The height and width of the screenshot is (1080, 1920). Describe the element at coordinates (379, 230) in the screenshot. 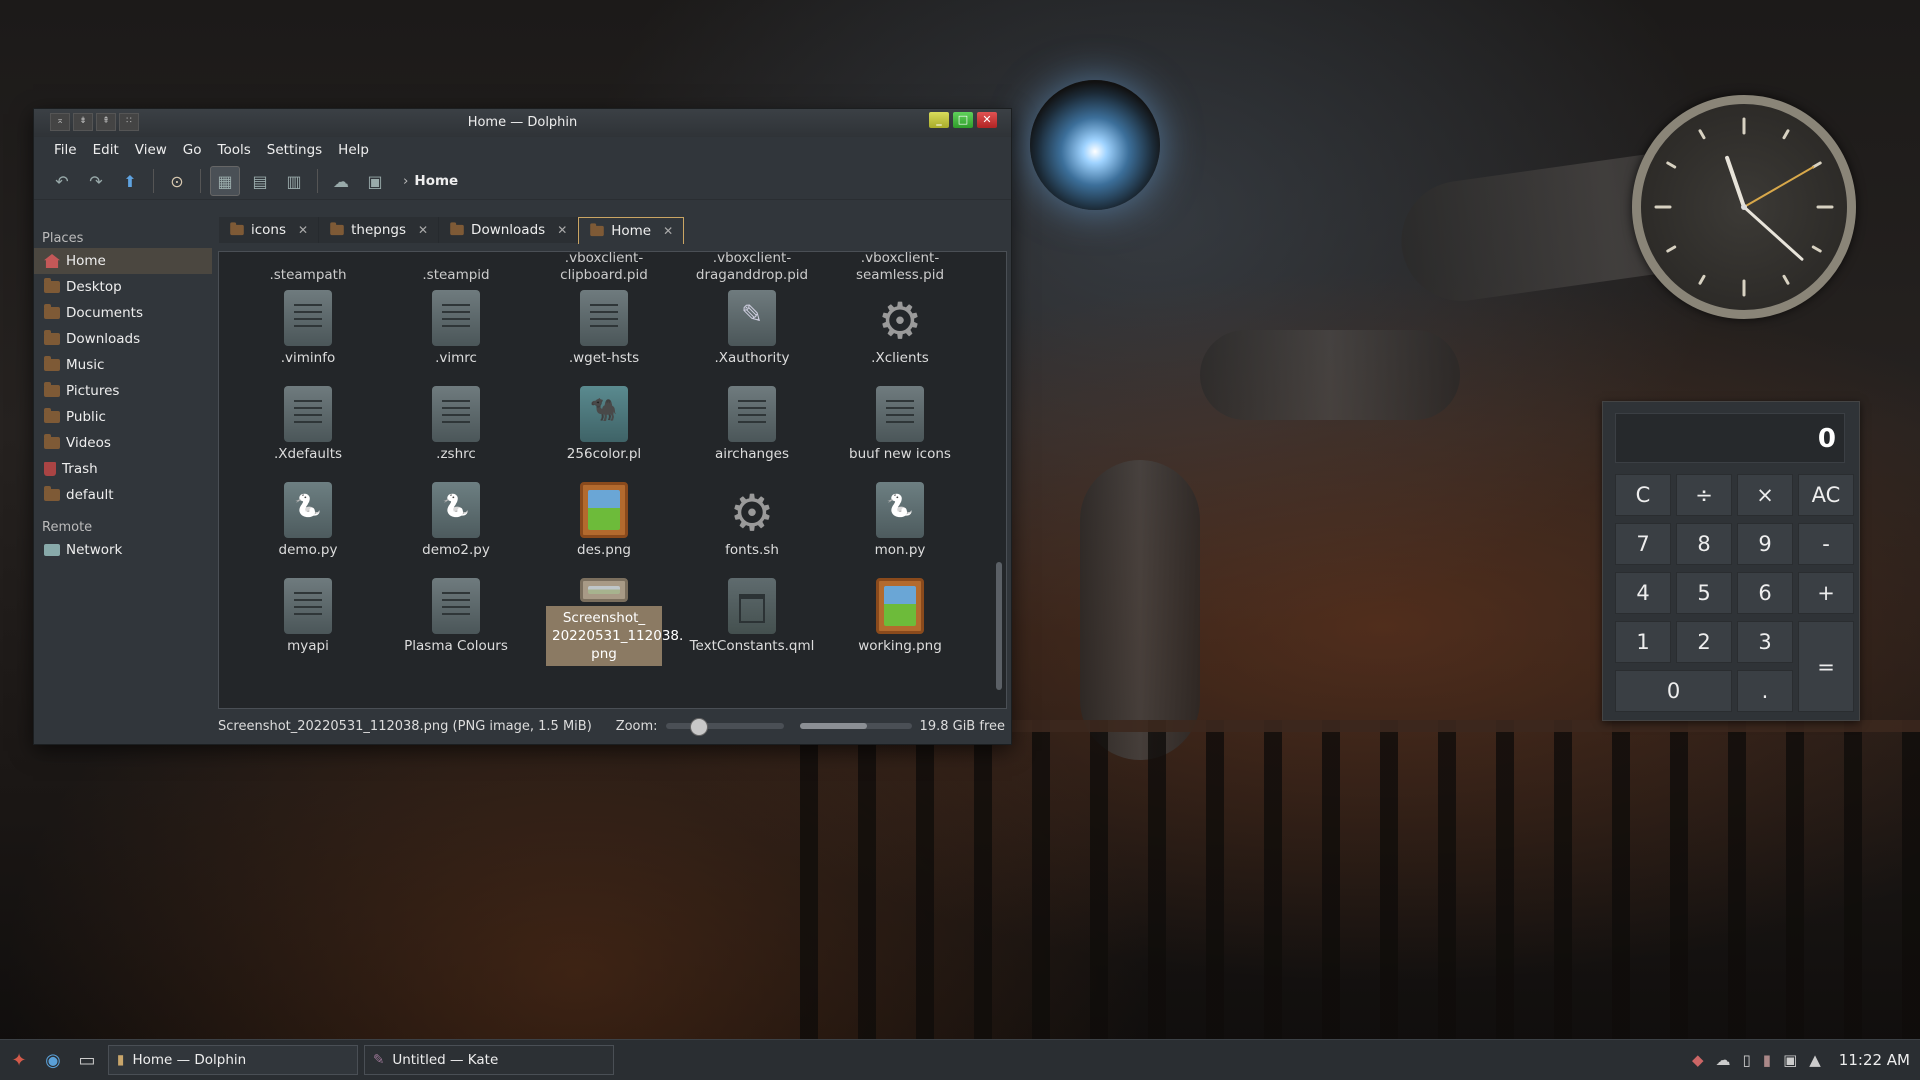

I see `tab-thepngs: thepngs ✕` at that location.